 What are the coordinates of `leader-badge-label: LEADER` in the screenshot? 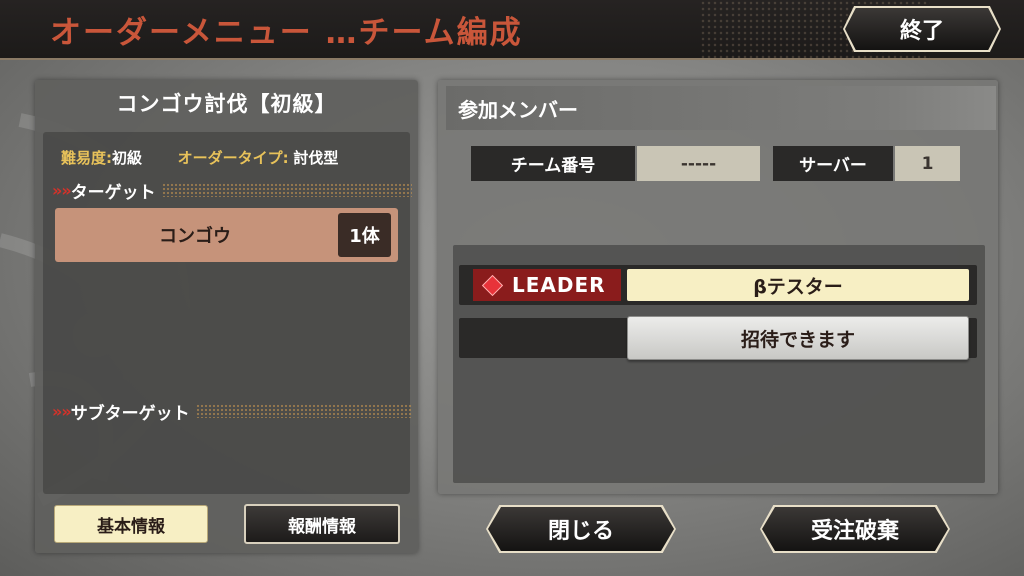 It's located at (559, 285).